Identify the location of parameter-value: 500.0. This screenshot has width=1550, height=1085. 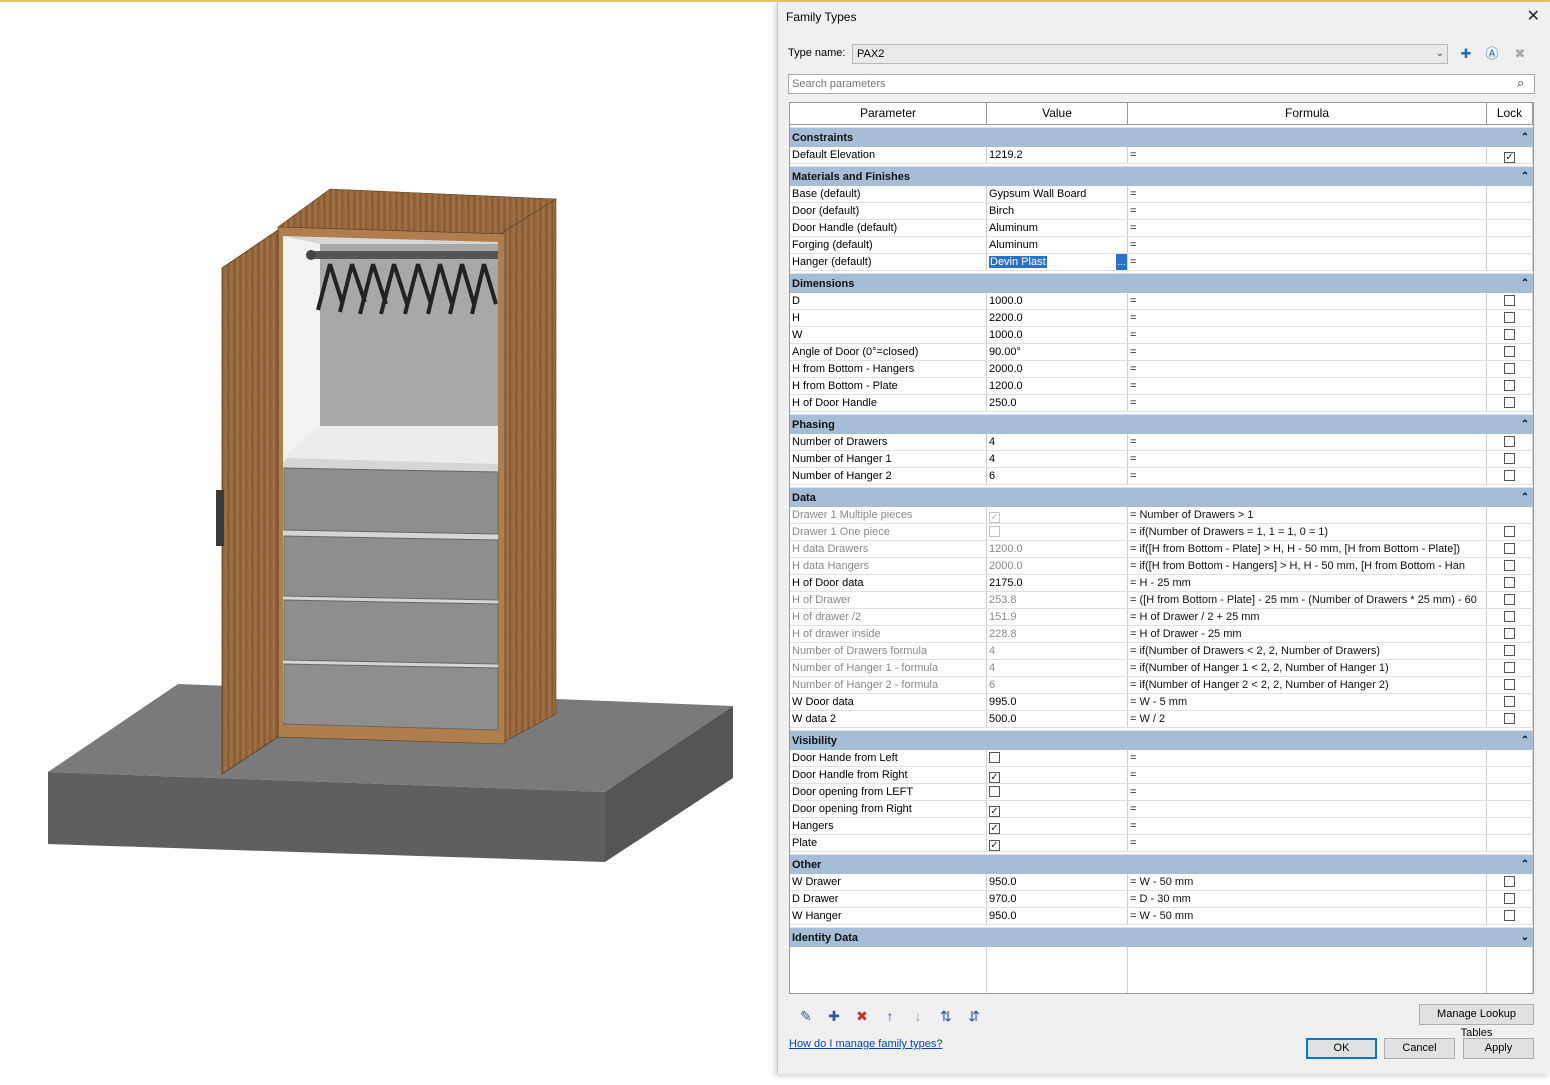
(1057, 719).